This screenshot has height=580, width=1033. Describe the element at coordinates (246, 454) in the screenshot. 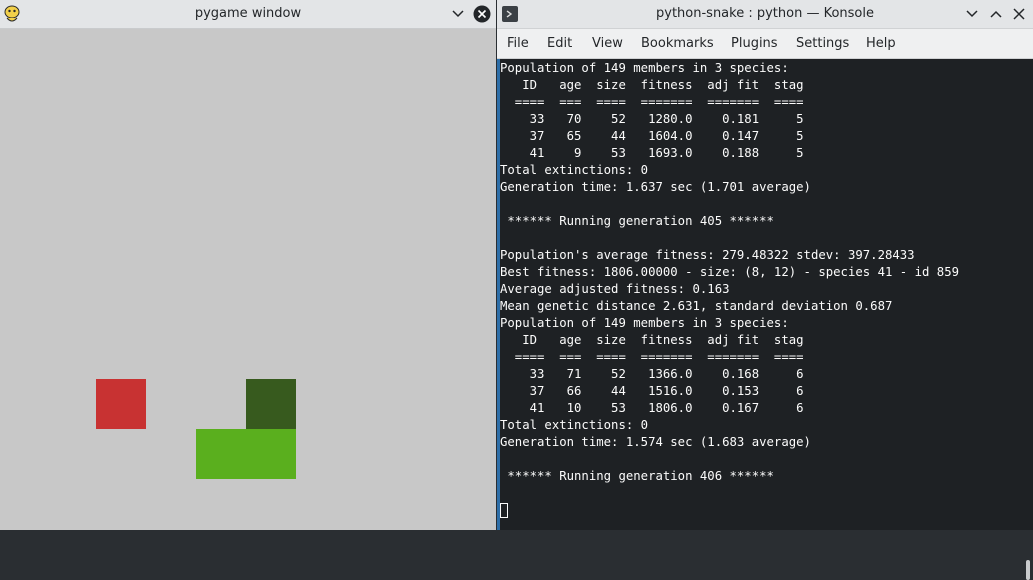

I see `snake-body` at that location.